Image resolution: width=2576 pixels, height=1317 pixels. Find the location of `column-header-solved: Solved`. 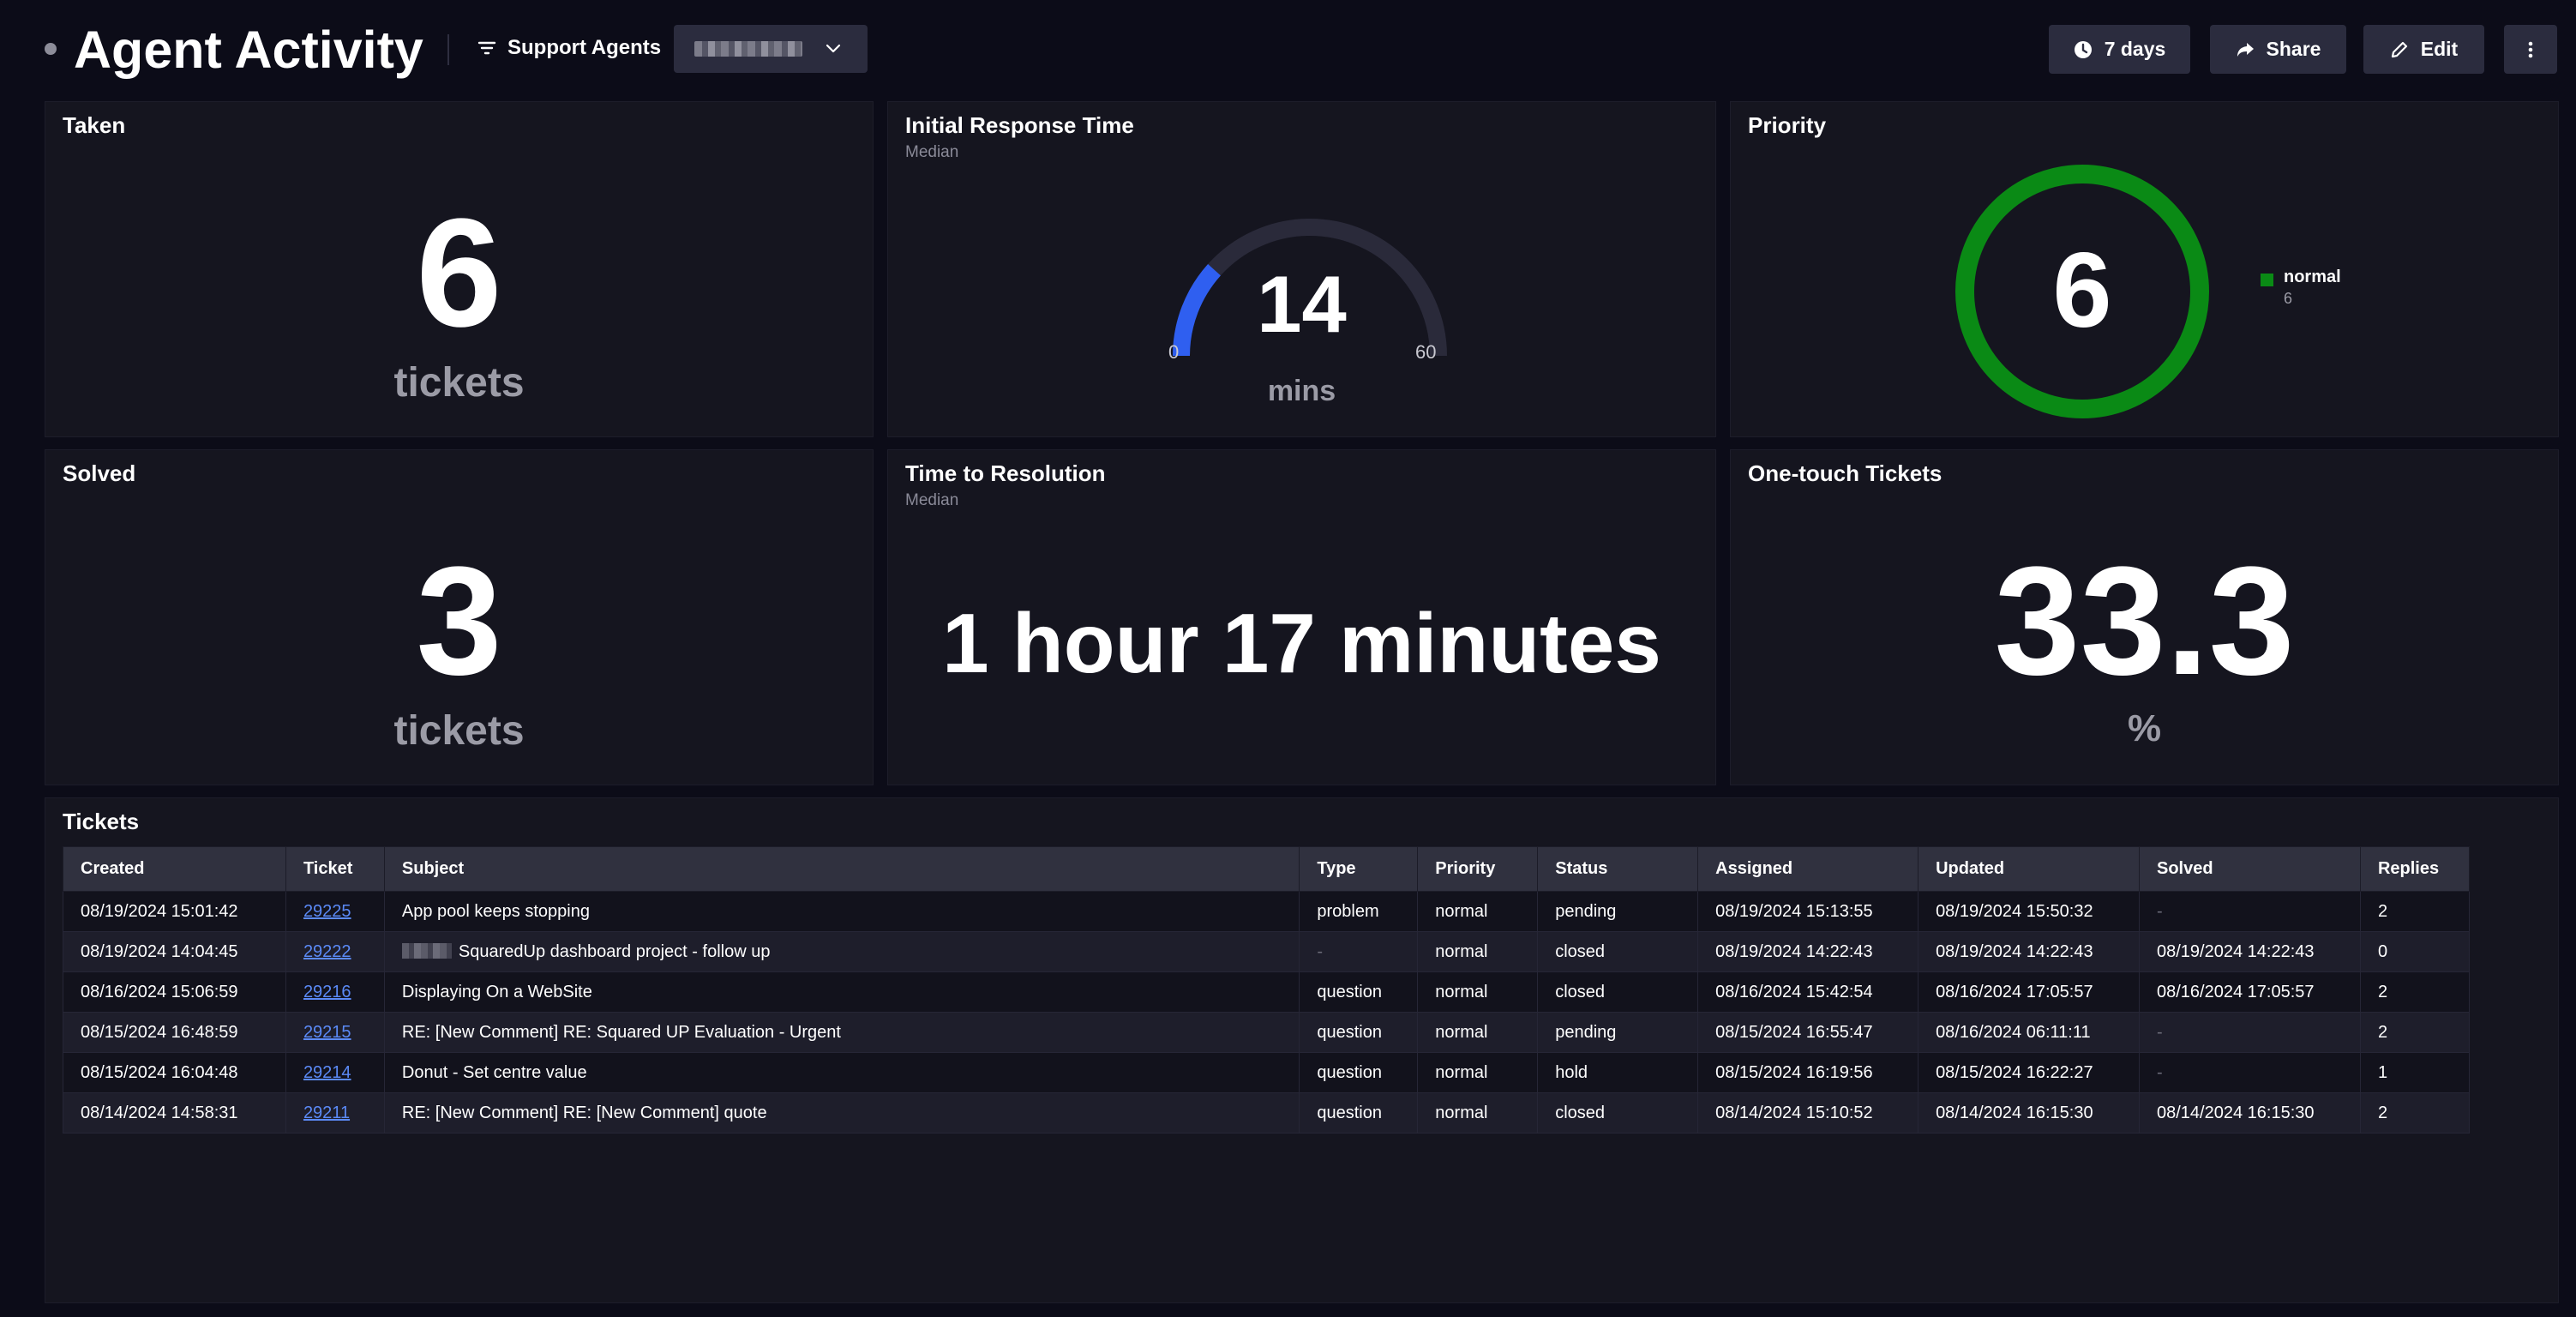

column-header-solved: Solved is located at coordinates (2250, 869).